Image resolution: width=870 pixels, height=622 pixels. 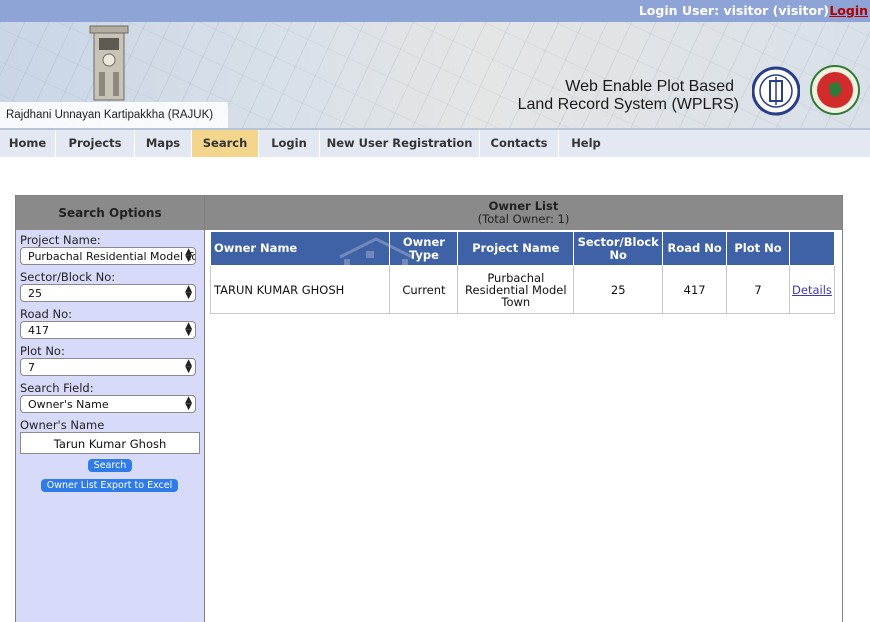 I want to click on cell-plot: 7, so click(x=758, y=289).